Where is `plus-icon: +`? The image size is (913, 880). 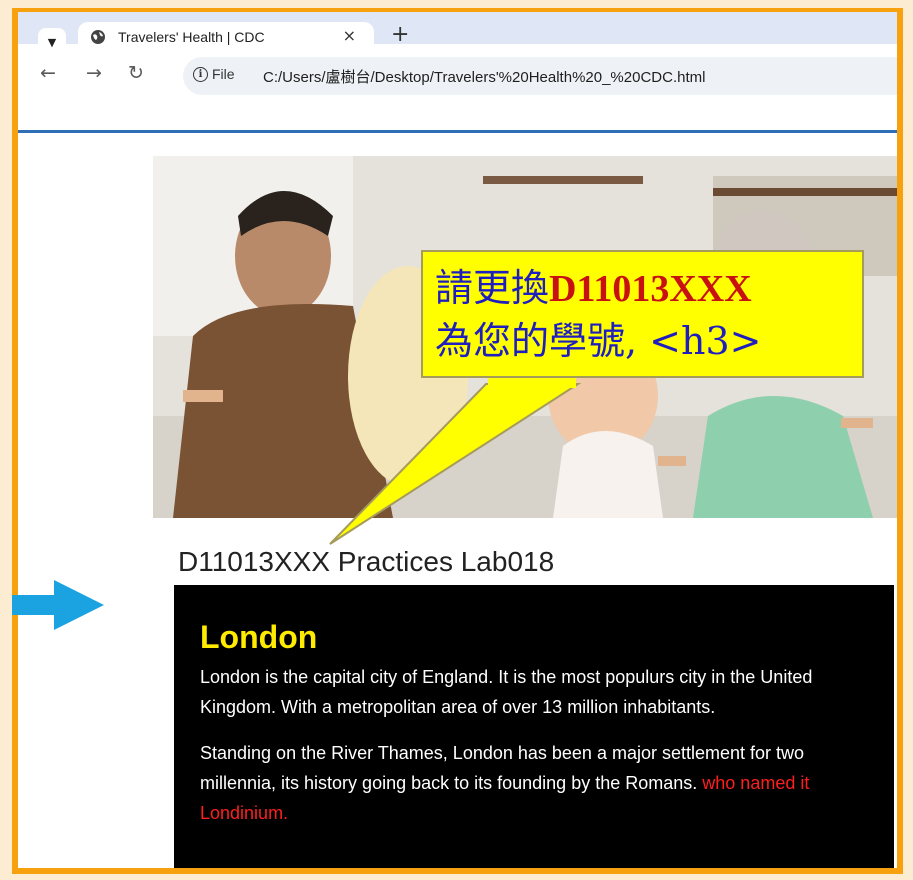 plus-icon: + is located at coordinates (400, 34).